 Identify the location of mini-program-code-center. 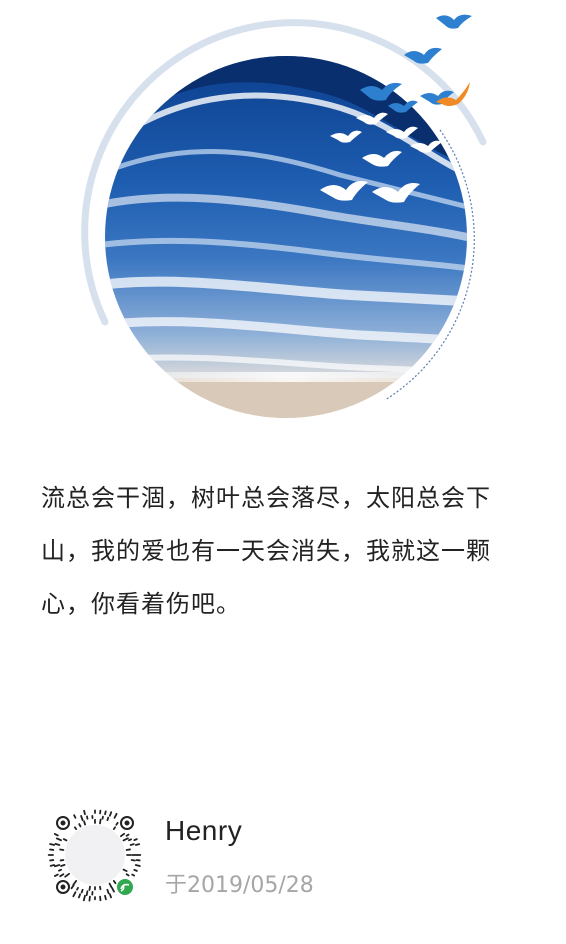
(95, 855).